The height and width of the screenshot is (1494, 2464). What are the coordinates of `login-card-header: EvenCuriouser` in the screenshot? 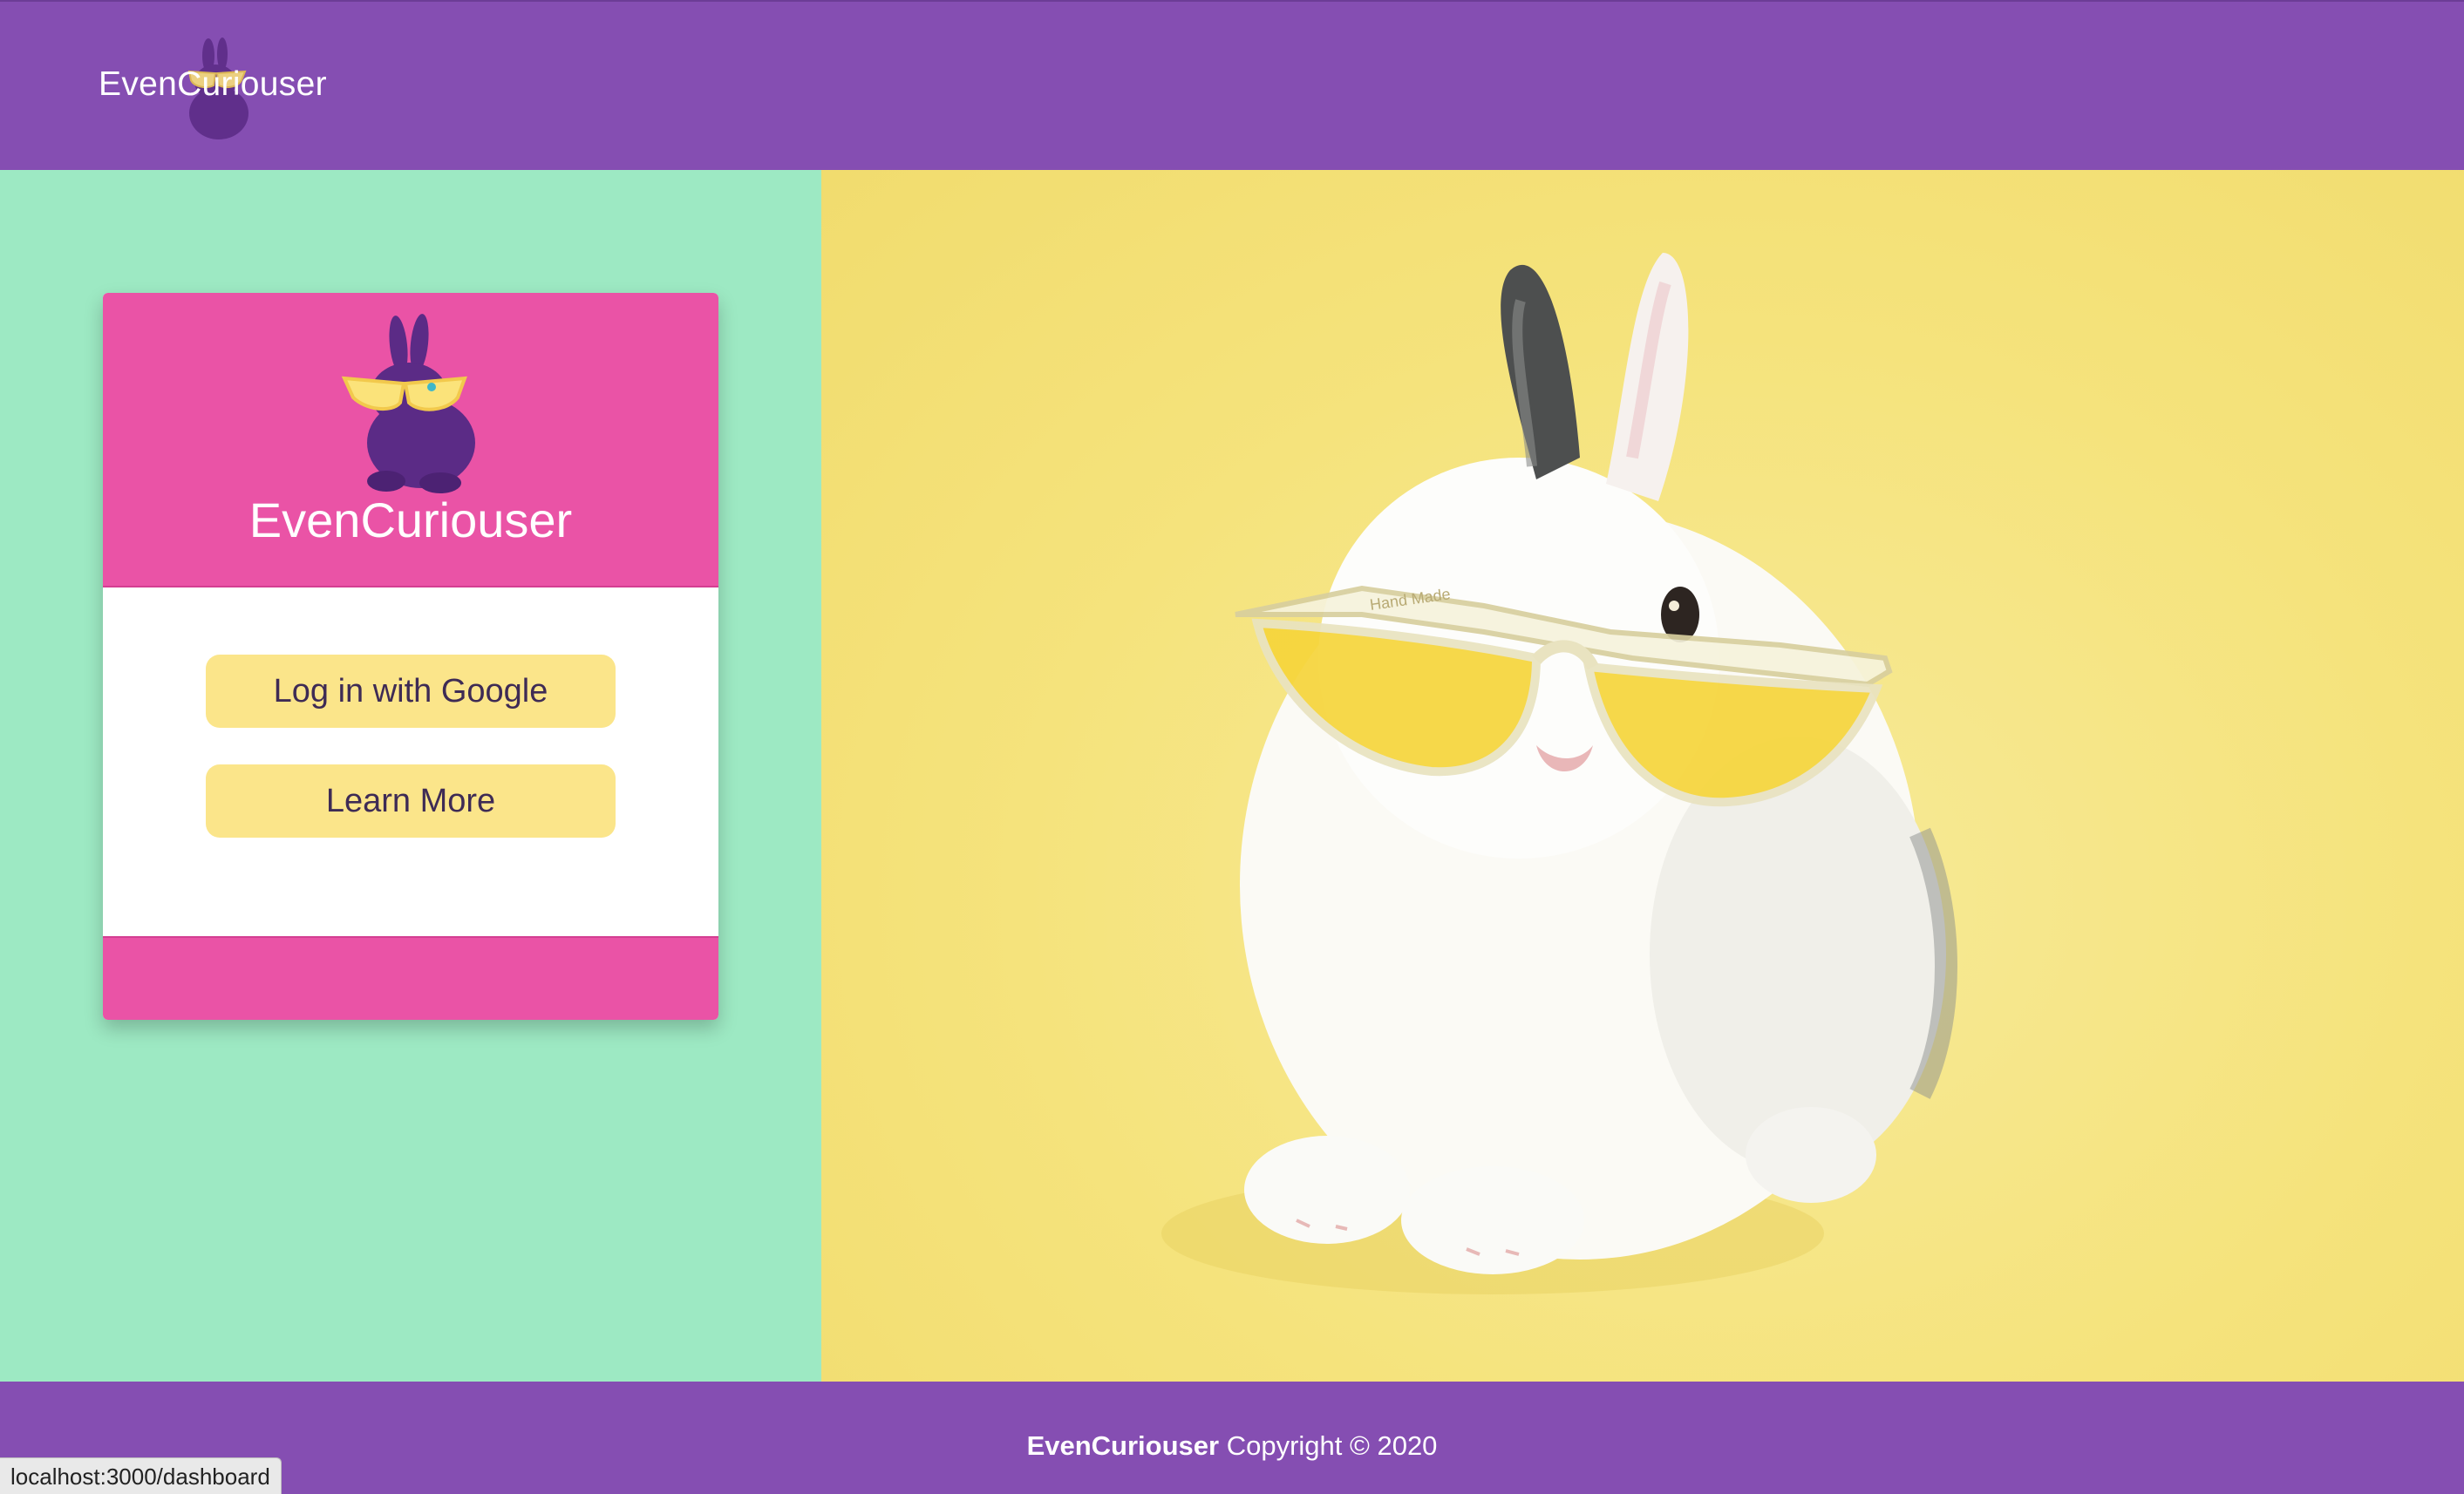 It's located at (410, 440).